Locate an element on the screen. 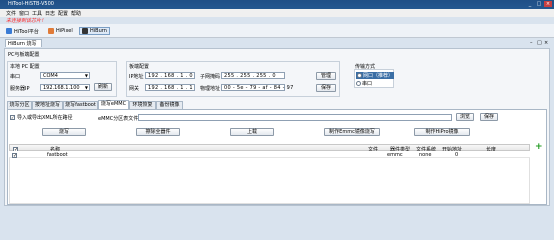 The width and height of the screenshot is (554, 240). server-ip-select: 192.168.1.100 ▼ is located at coordinates (65, 87).